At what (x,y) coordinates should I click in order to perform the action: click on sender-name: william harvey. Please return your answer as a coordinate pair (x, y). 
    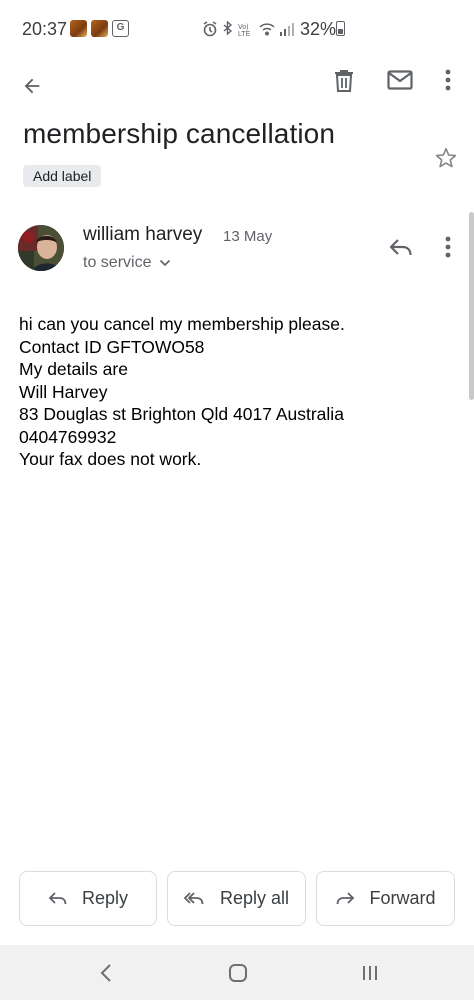
    Looking at the image, I should click on (143, 234).